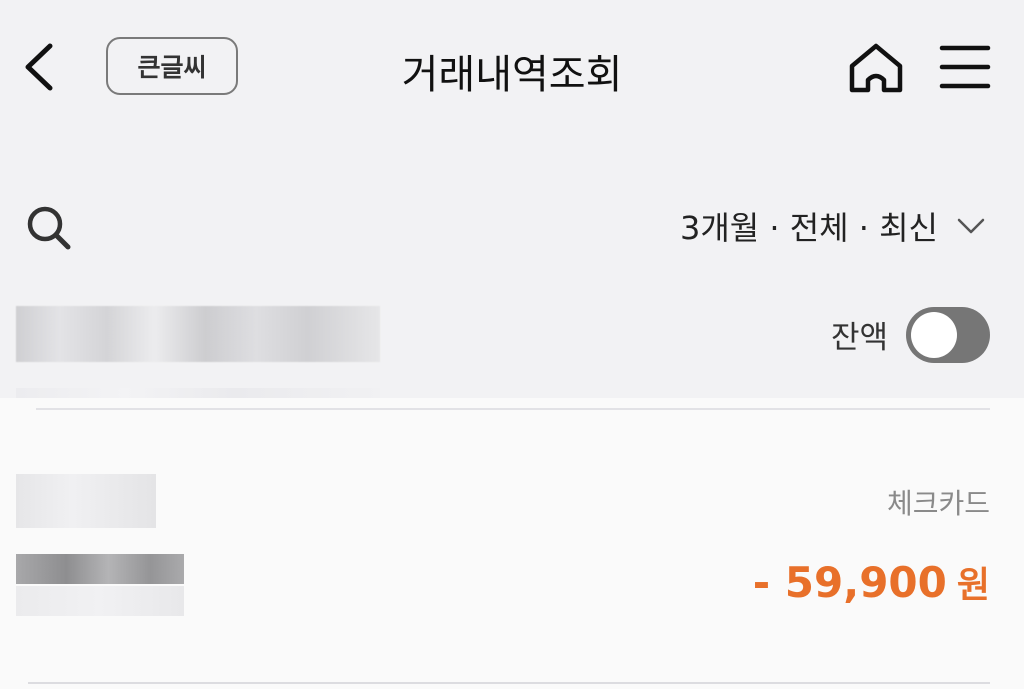 This screenshot has height=689, width=1024. Describe the element at coordinates (808, 228) in the screenshot. I see `filter-label: 3개월 · 전체 · 최신` at that location.